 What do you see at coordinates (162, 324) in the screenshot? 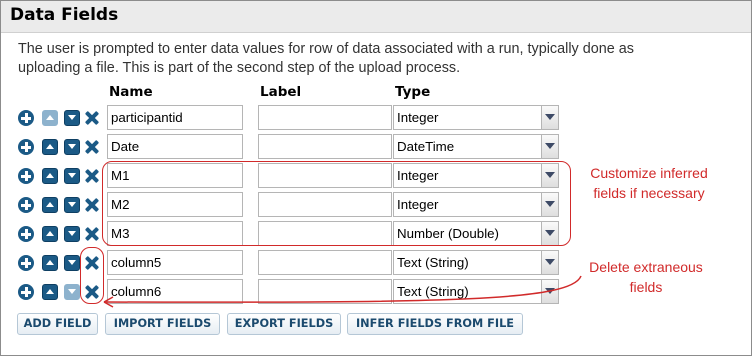
I see `import-fields-button: IMPORT FIELDS` at bounding box center [162, 324].